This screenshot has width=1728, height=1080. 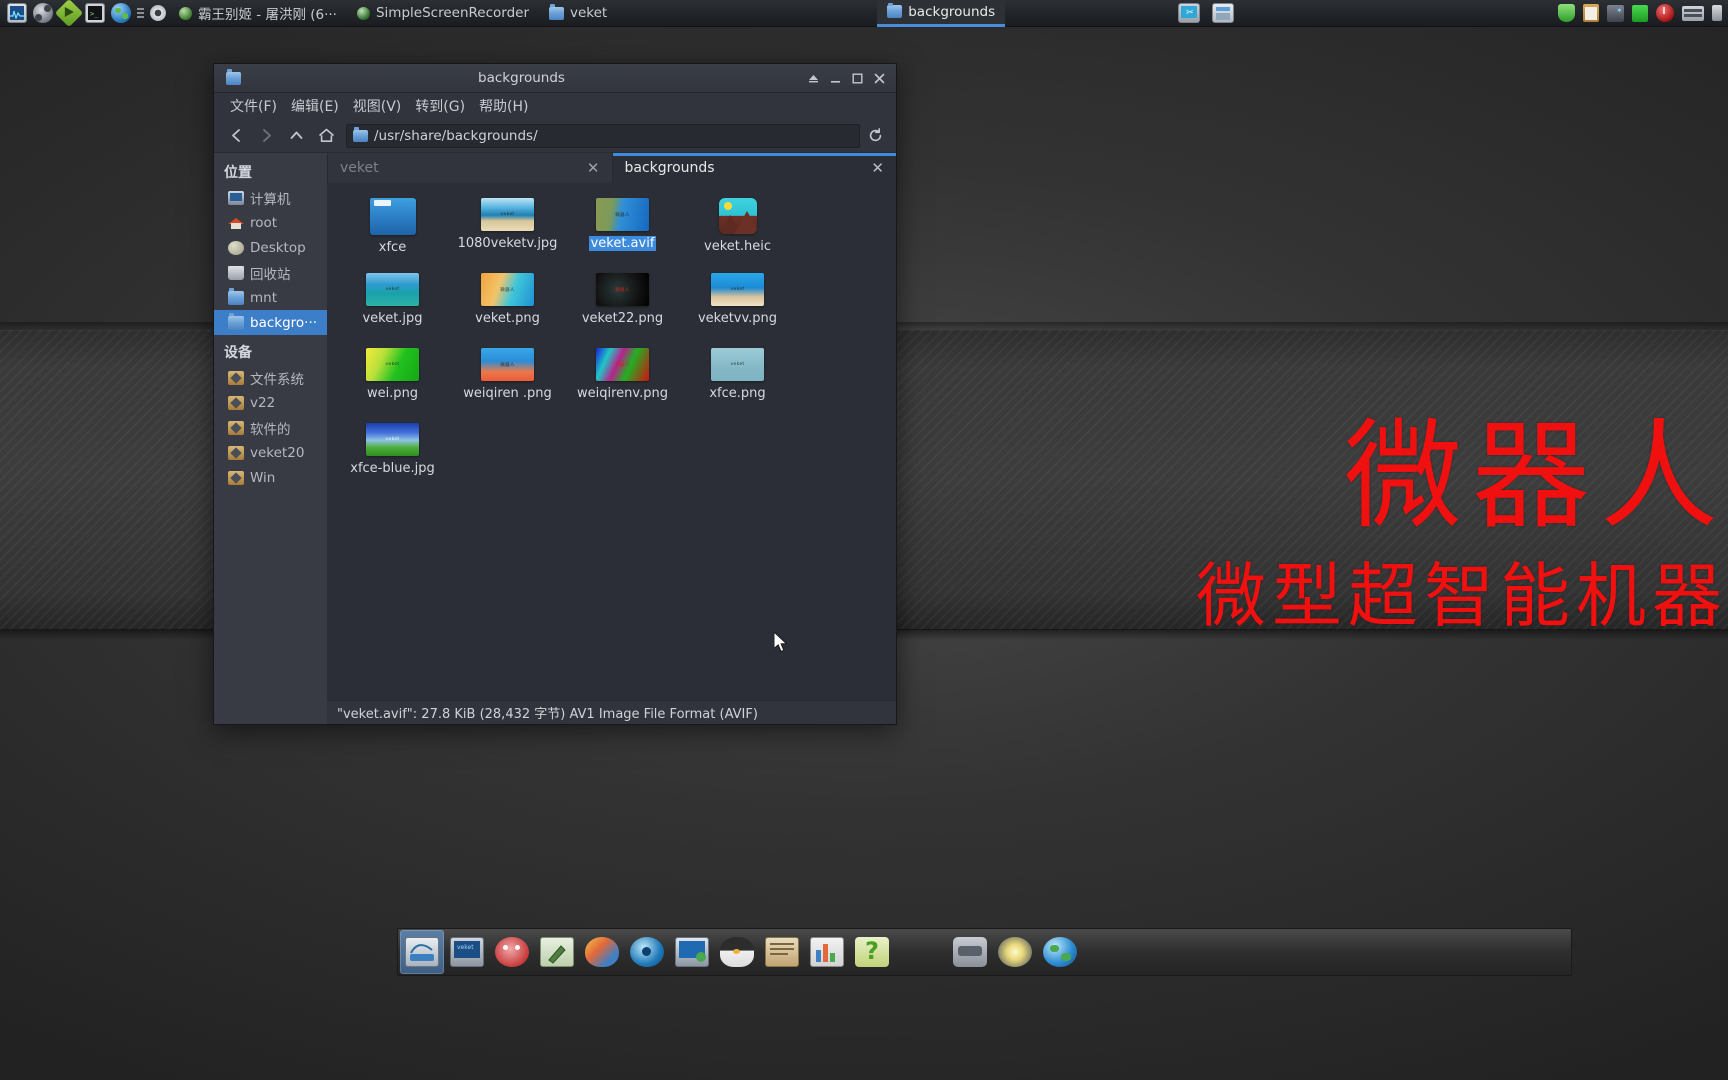 What do you see at coordinates (782, 952) in the screenshot?
I see `dock-notes` at bounding box center [782, 952].